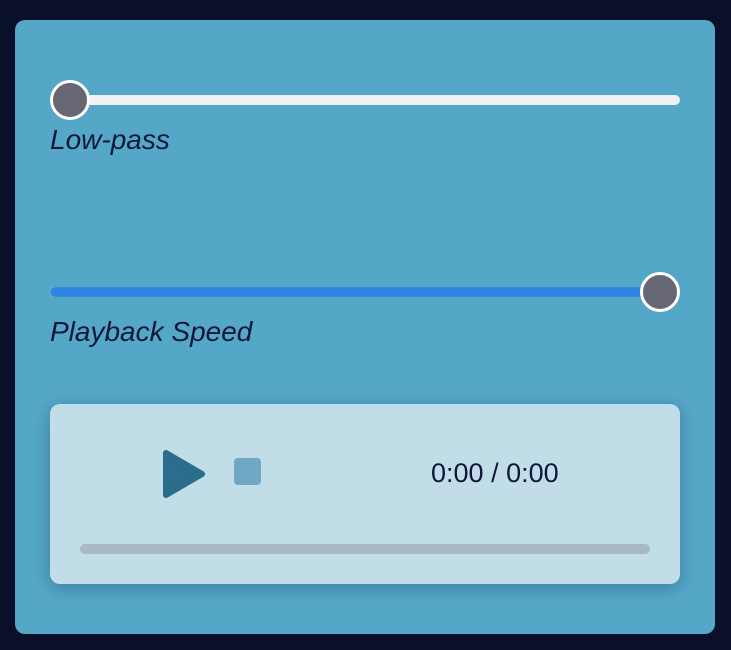  Describe the element at coordinates (365, 549) in the screenshot. I see `progress-bar` at that location.